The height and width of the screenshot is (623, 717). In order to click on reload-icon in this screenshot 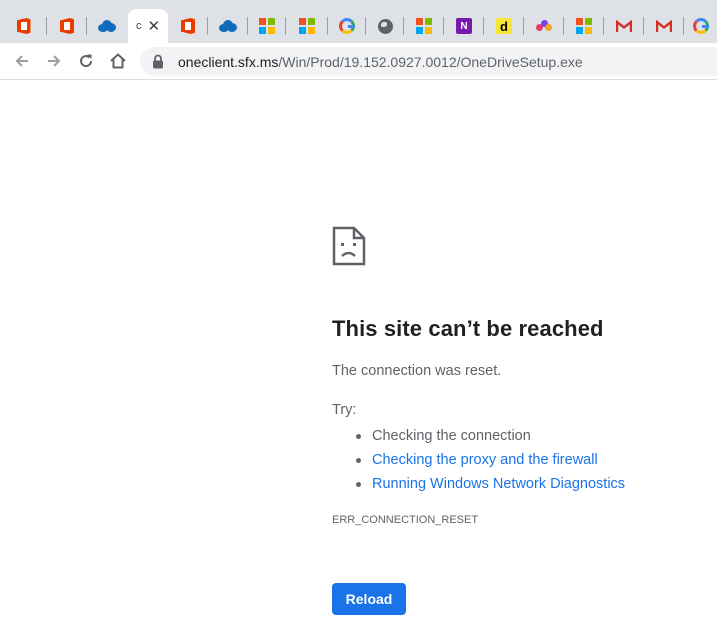, I will do `click(86, 61)`.